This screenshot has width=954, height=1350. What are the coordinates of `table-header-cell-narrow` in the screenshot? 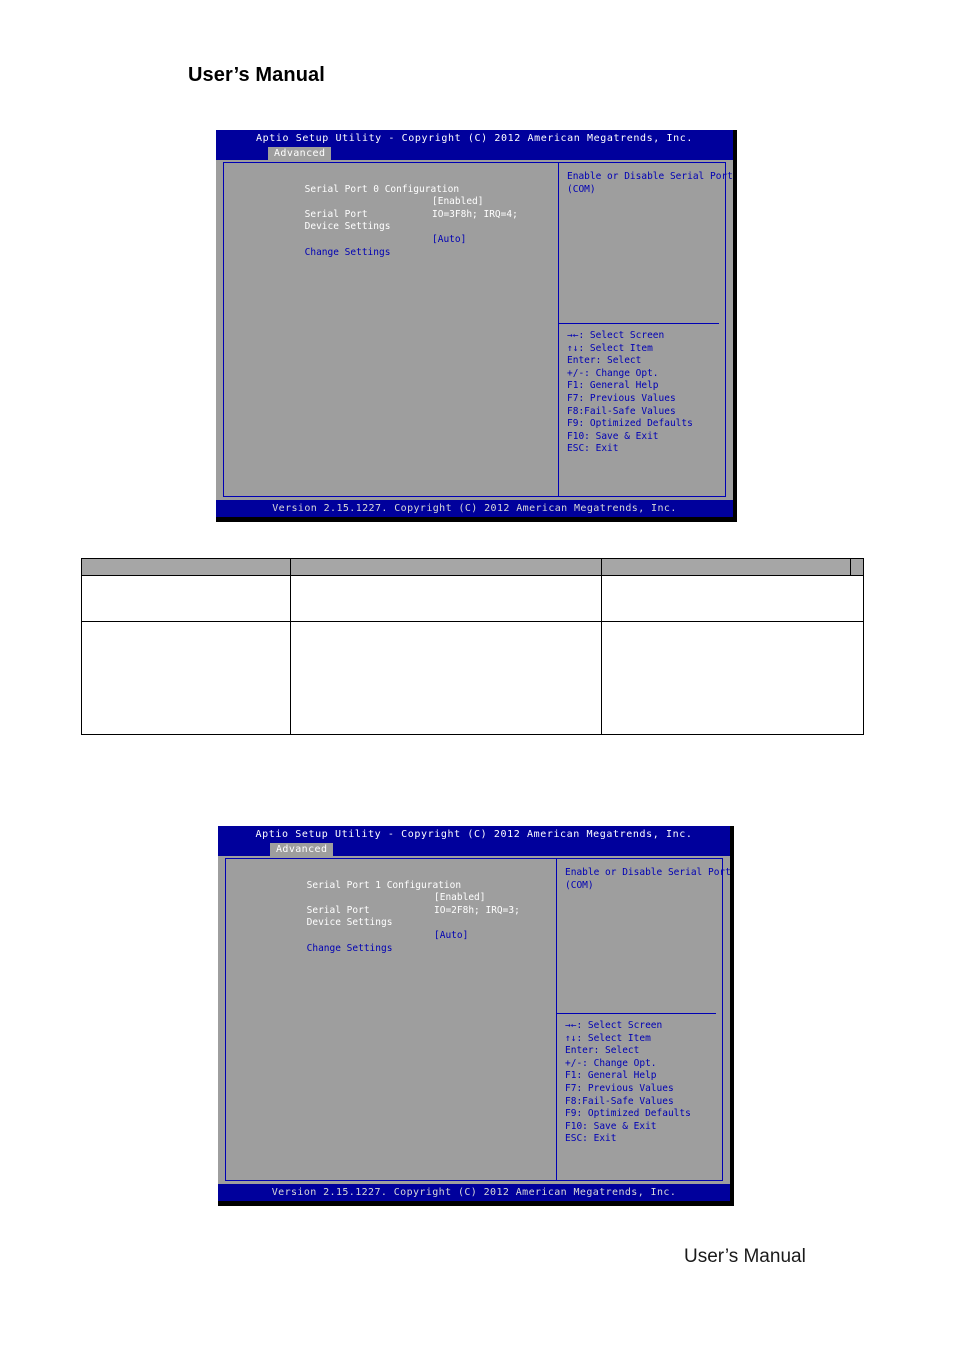 It's located at (857, 567).